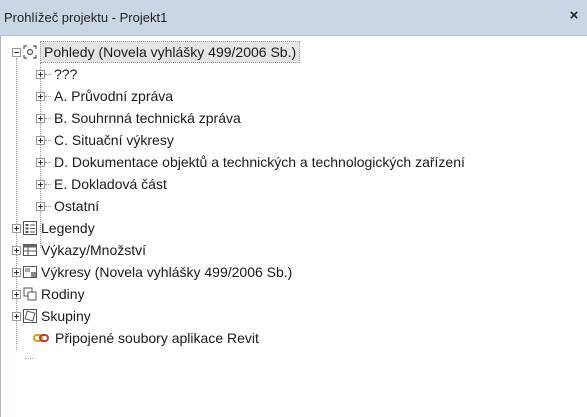 This screenshot has width=587, height=417. I want to click on tree-node-label: A. Průvodní zpráva, so click(114, 96).